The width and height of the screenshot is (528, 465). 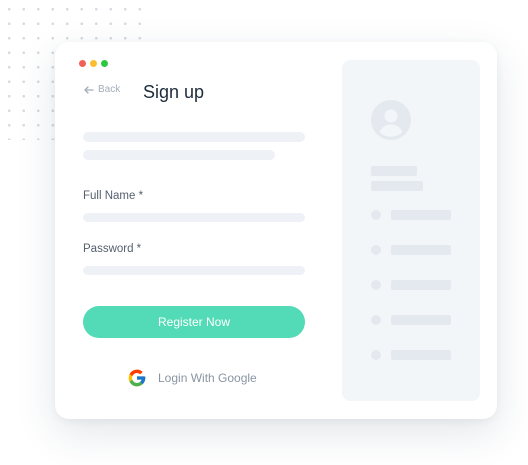 I want to click on window-controls, so click(x=93, y=63).